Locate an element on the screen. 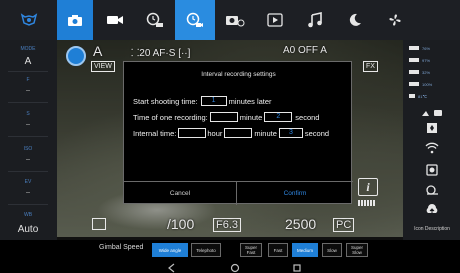 The image size is (460, 273). start-time-row: Start shooting time: 1 minutes later is located at coordinates (202, 101).